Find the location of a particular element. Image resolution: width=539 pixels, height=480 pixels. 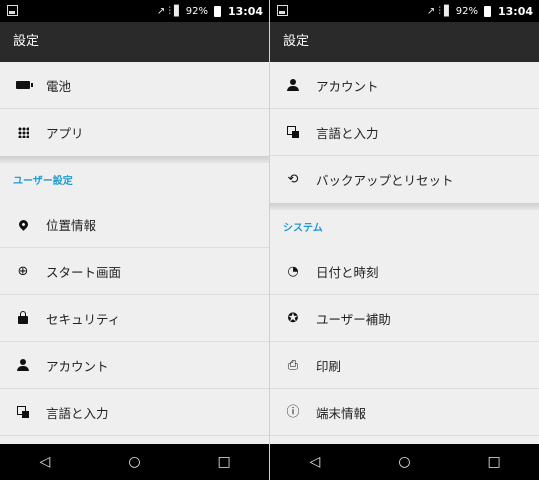

info-icon: ⓘ is located at coordinates (293, 412).